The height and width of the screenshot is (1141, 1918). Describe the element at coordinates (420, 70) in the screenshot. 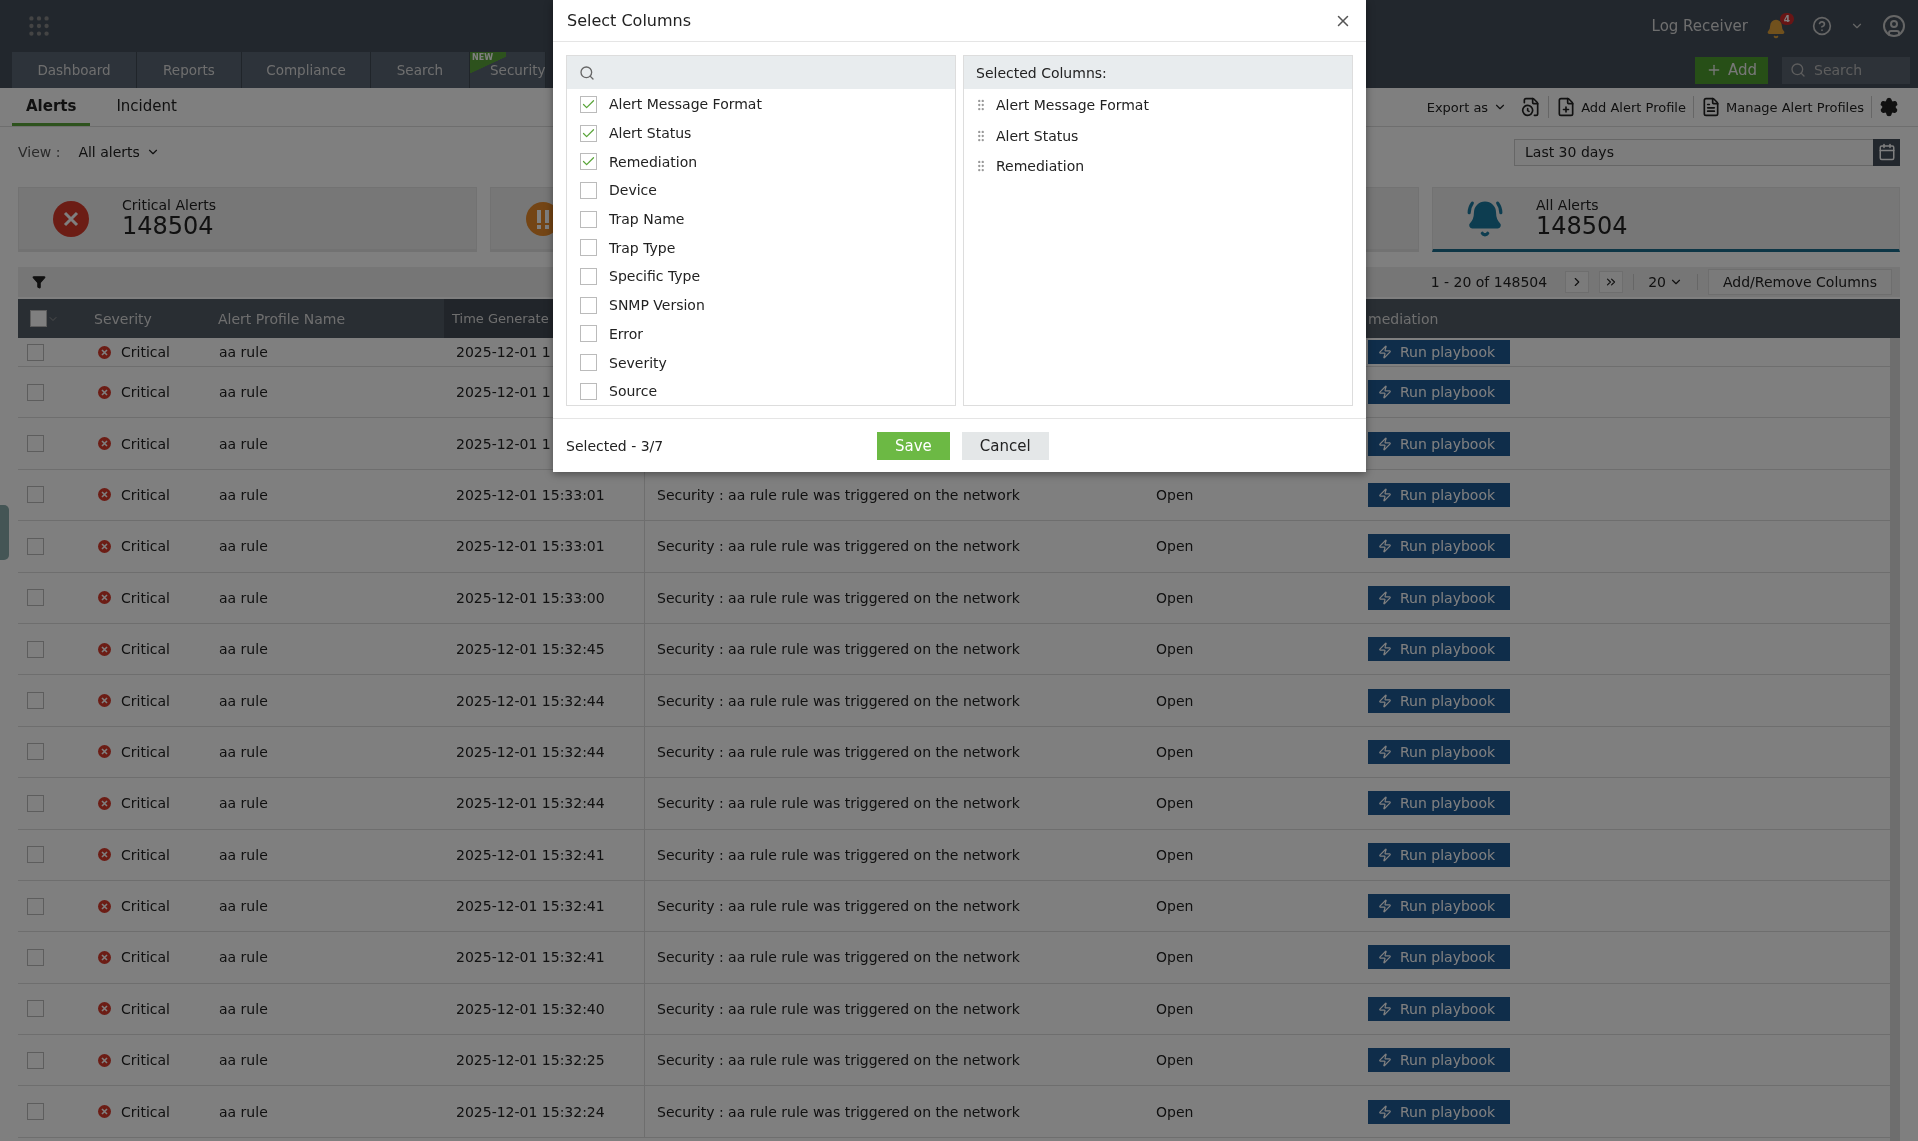

I see `nav-tab: Search` at that location.